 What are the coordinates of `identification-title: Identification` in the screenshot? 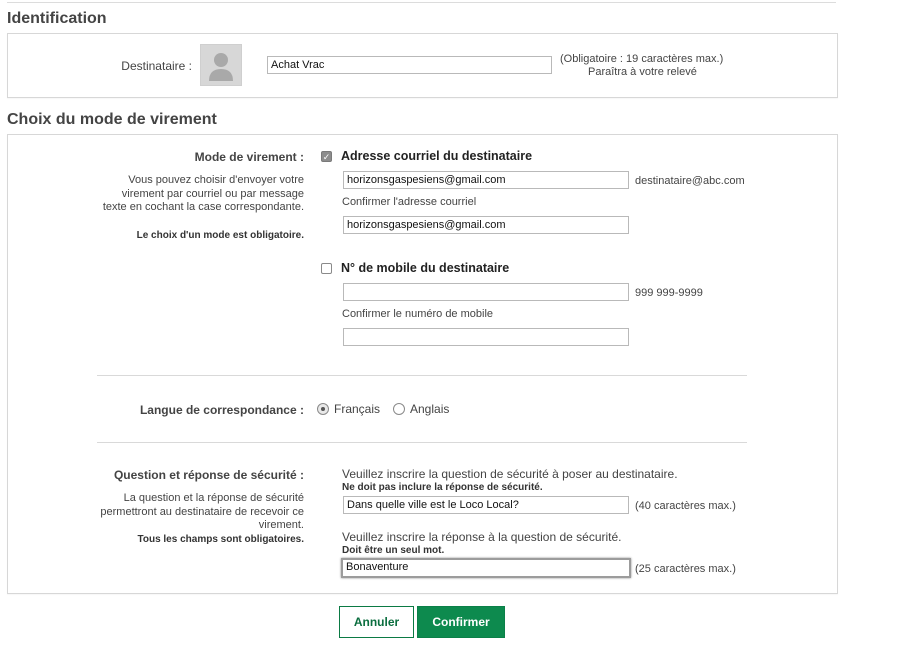 It's located at (57, 18).